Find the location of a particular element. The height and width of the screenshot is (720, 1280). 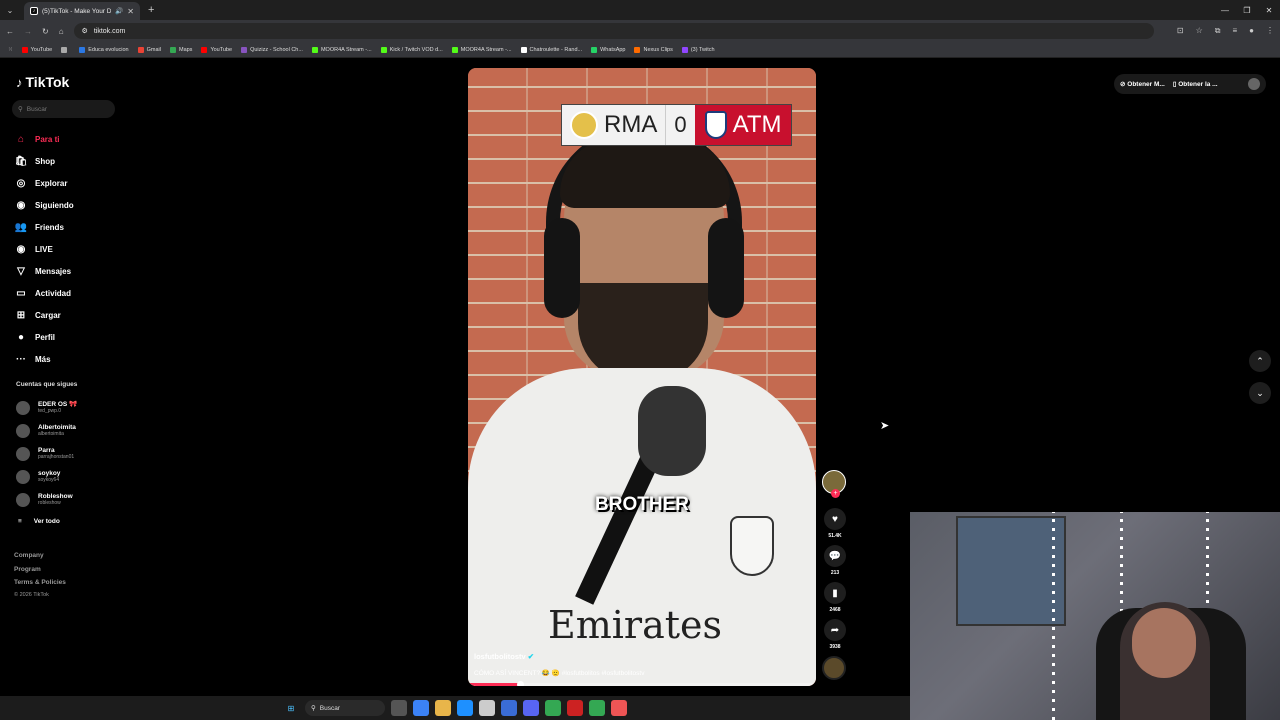

back-icon: ← is located at coordinates (10, 31).